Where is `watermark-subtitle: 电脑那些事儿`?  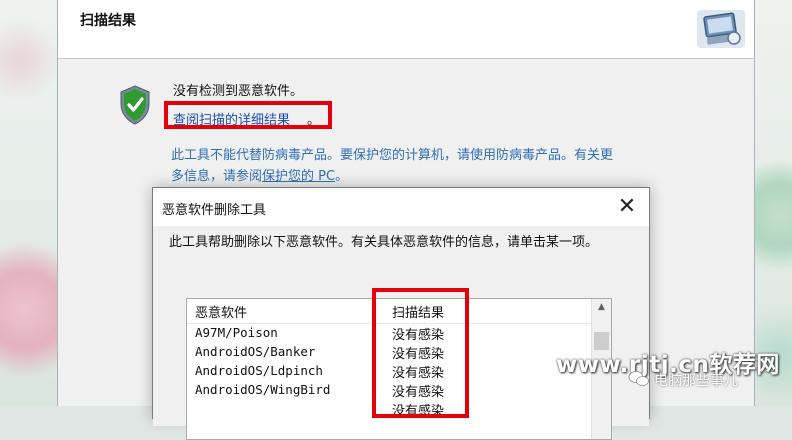 watermark-subtitle: 电脑那些事儿 is located at coordinates (696, 381).